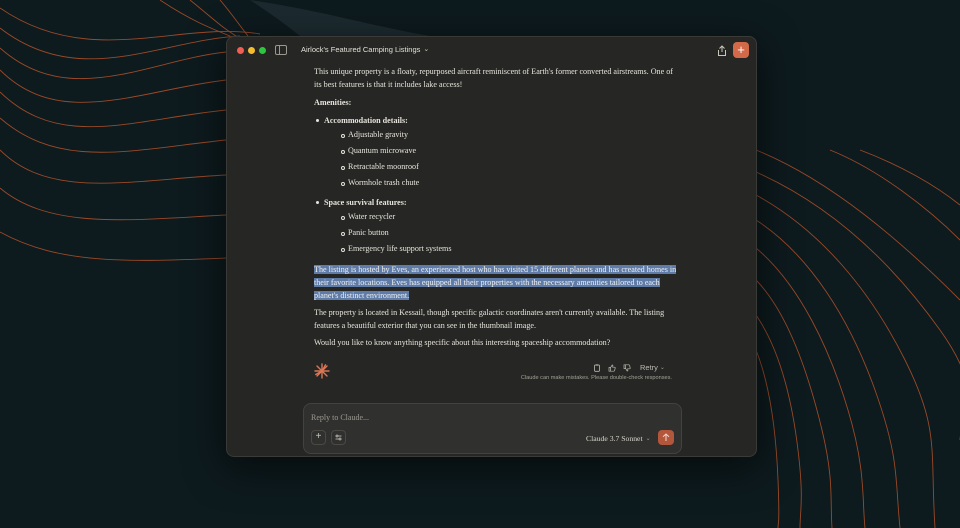 The image size is (960, 528). What do you see at coordinates (441, 417) in the screenshot?
I see `reply-input` at bounding box center [441, 417].